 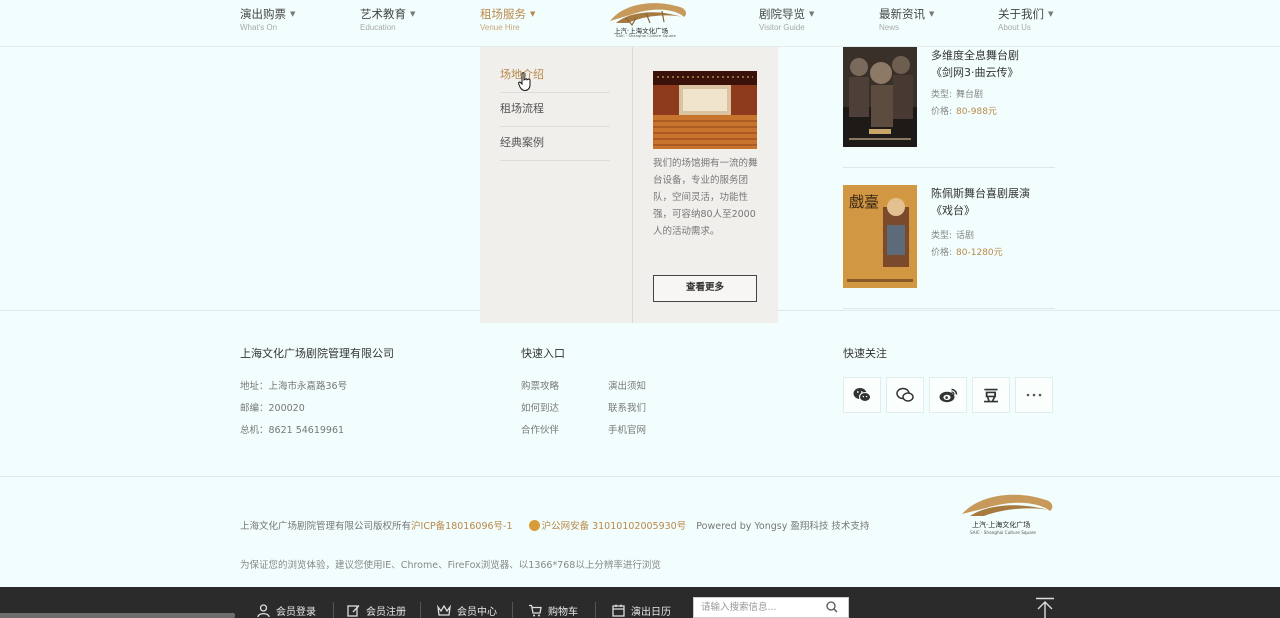 I want to click on show-title-line: 《剑网3·曲云传》, so click(x=975, y=72).